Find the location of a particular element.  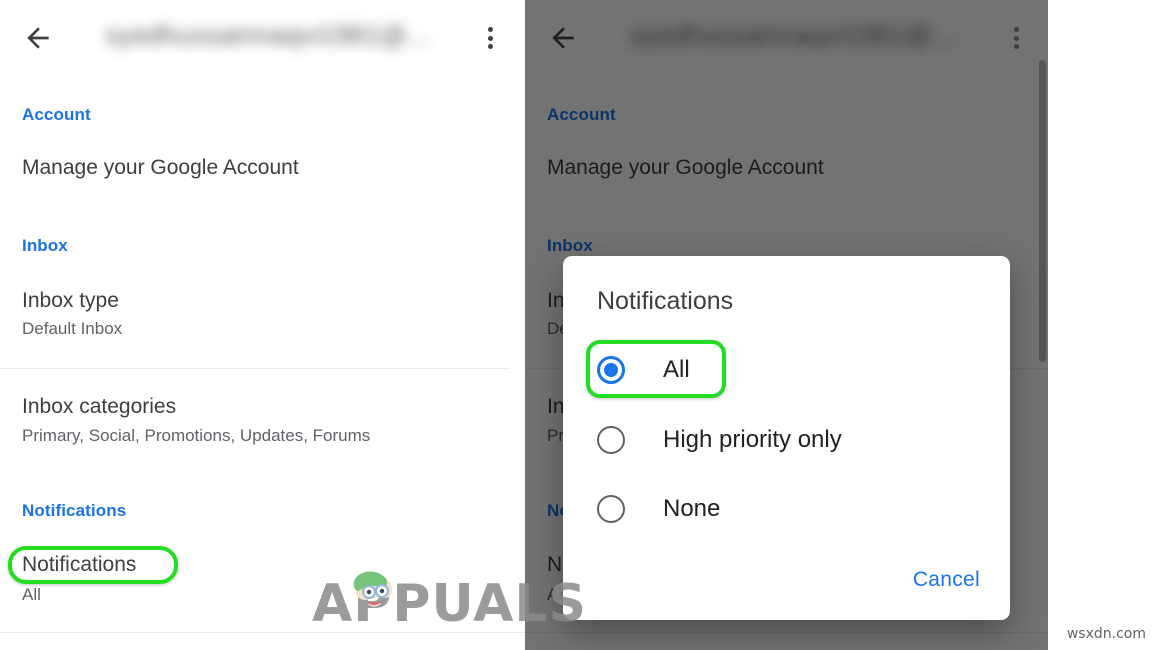

site-watermark: wsxdn.com is located at coordinates (1106, 634).